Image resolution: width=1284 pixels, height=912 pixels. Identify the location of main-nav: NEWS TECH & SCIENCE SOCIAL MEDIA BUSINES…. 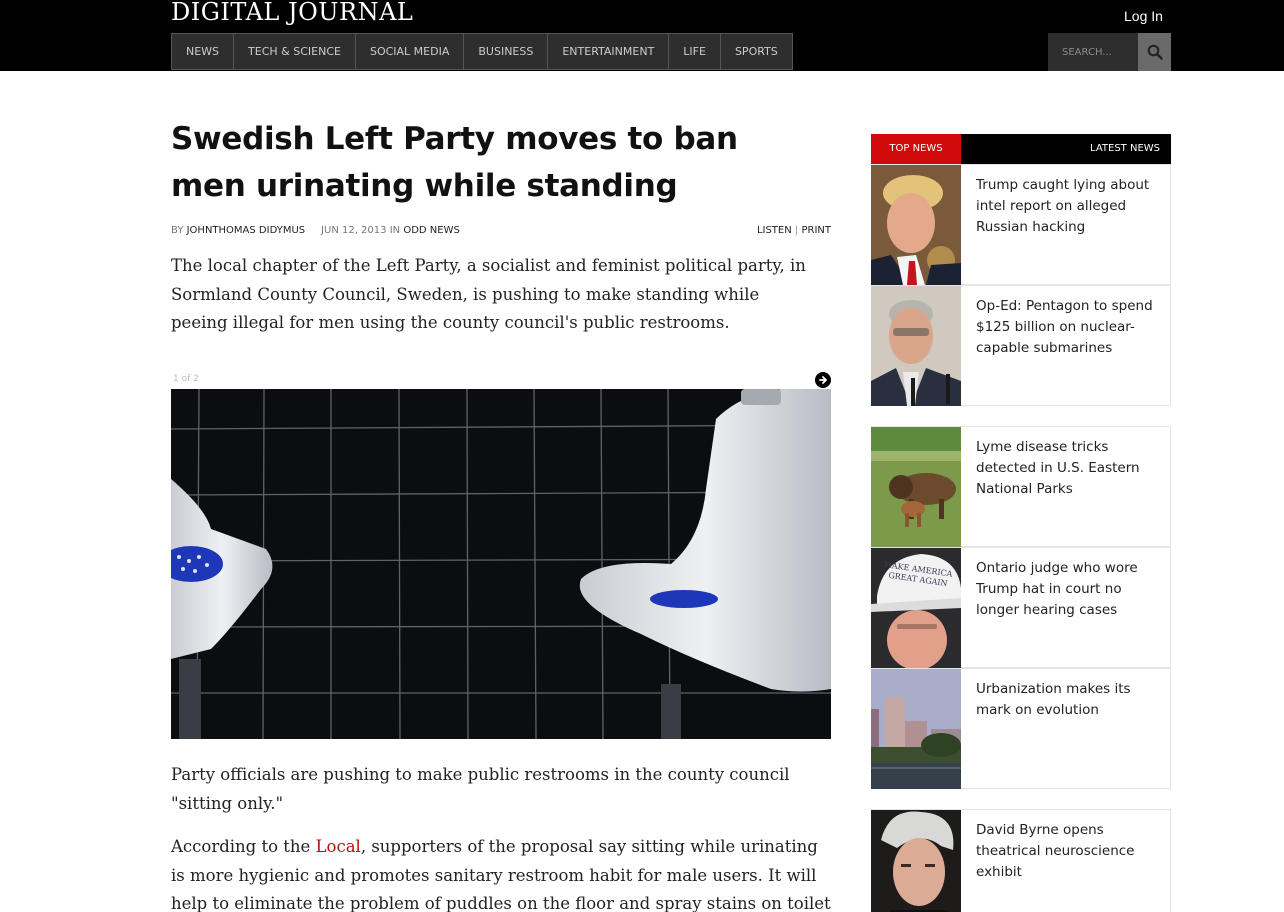
(482, 51).